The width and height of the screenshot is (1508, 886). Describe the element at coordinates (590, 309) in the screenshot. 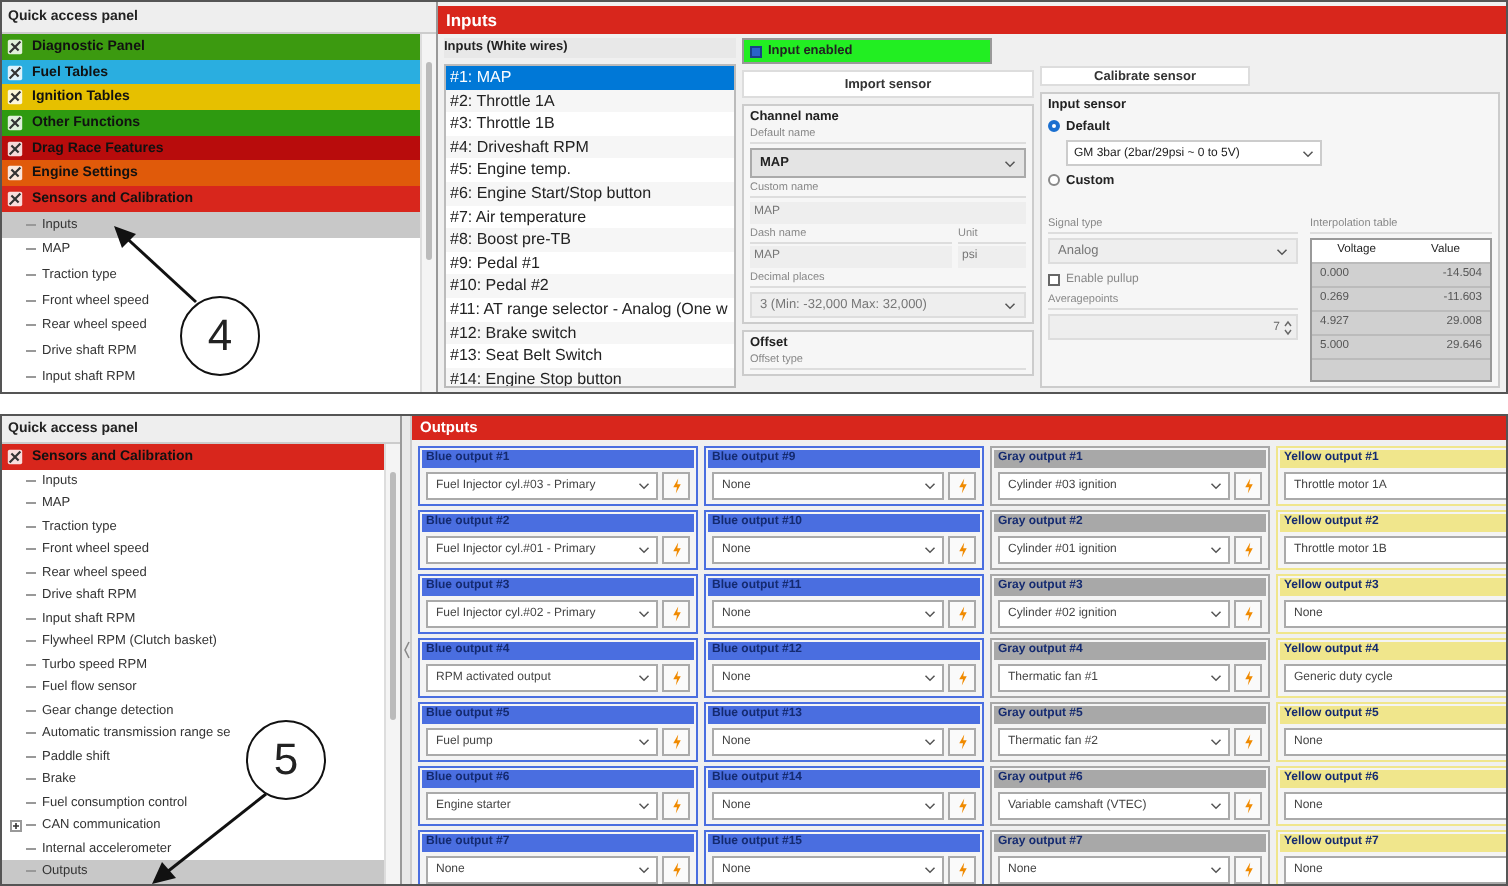

I see `input-list-item: #11: AT range selector - Analog (One w` at that location.